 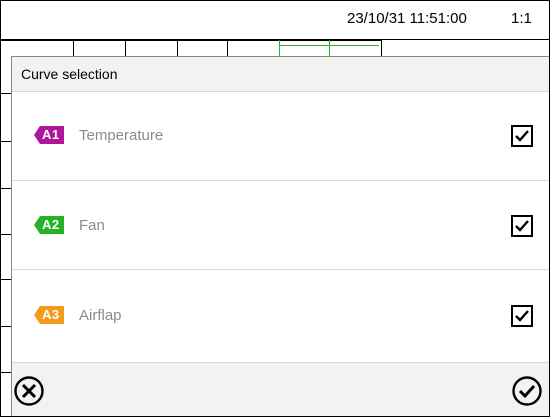 I want to click on curve-tag-label: A3, so click(x=51, y=314).